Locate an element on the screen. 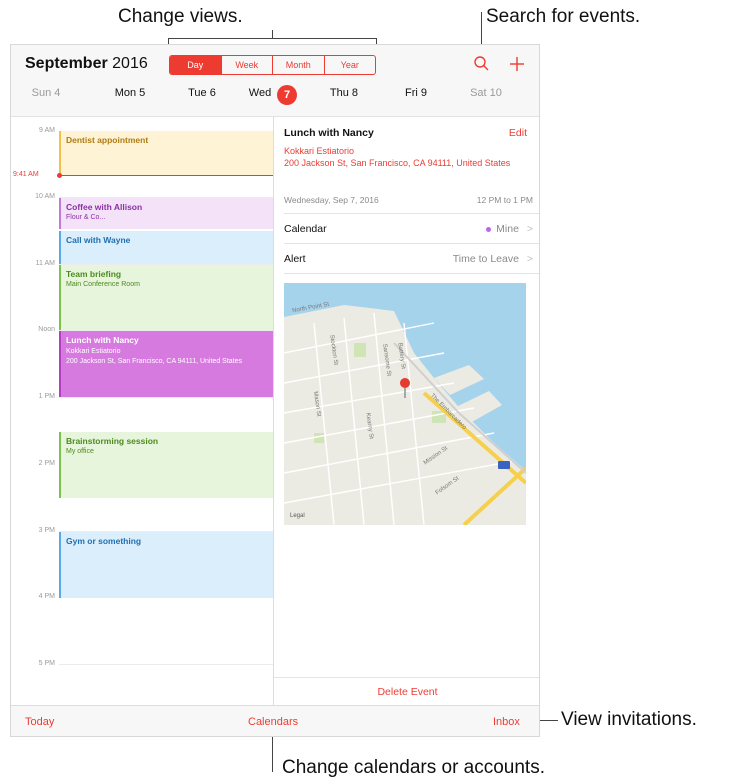  month-name: September is located at coordinates (66, 63).